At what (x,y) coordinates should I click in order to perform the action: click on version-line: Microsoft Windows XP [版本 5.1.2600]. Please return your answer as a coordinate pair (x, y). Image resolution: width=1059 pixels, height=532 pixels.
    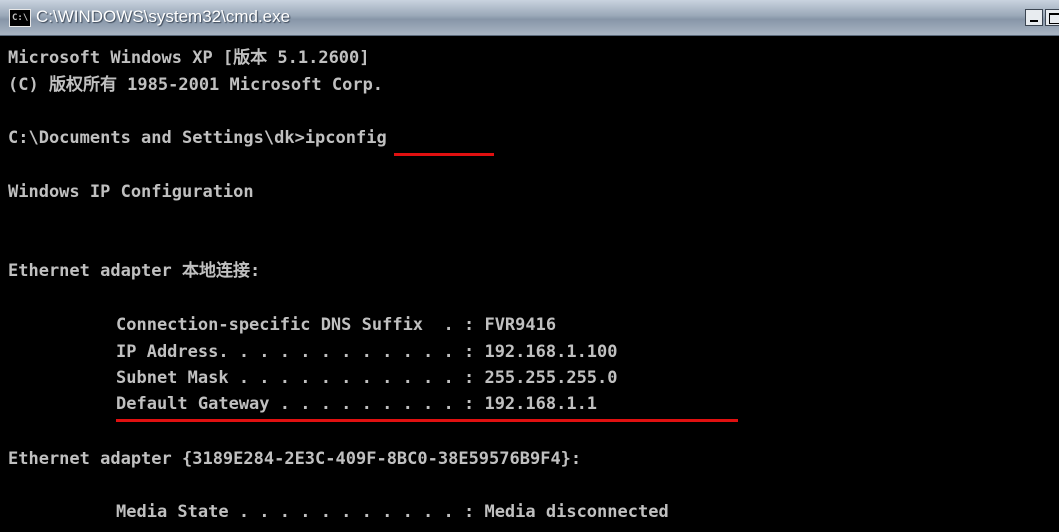
    Looking at the image, I should click on (189, 58).